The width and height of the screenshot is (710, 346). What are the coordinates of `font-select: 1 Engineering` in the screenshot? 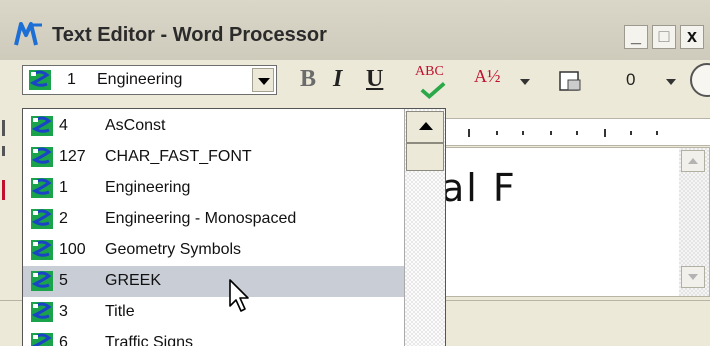 It's located at (149, 80).